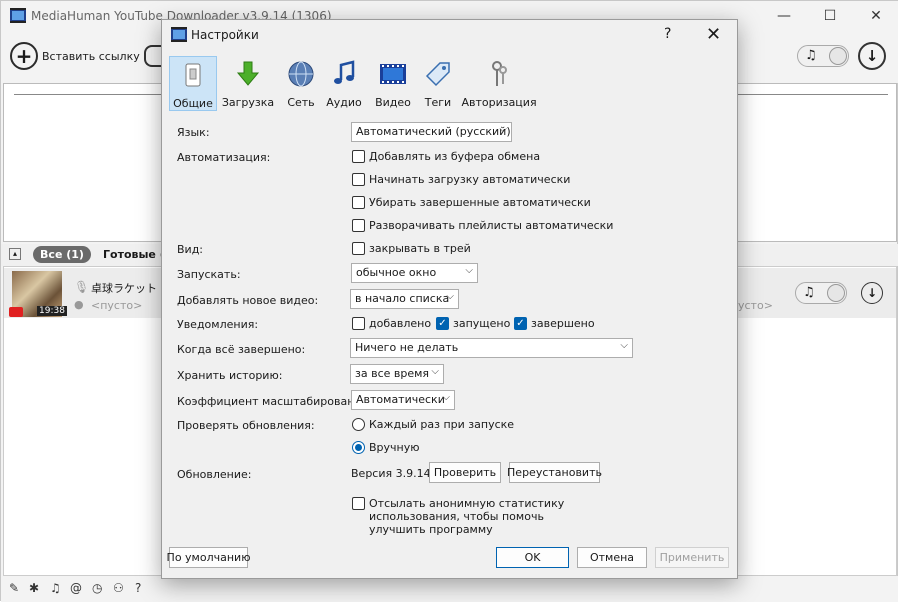 The width and height of the screenshot is (898, 602). Describe the element at coordinates (218, 324) in the screenshot. I see `notifications-label: Уведомления:` at that location.